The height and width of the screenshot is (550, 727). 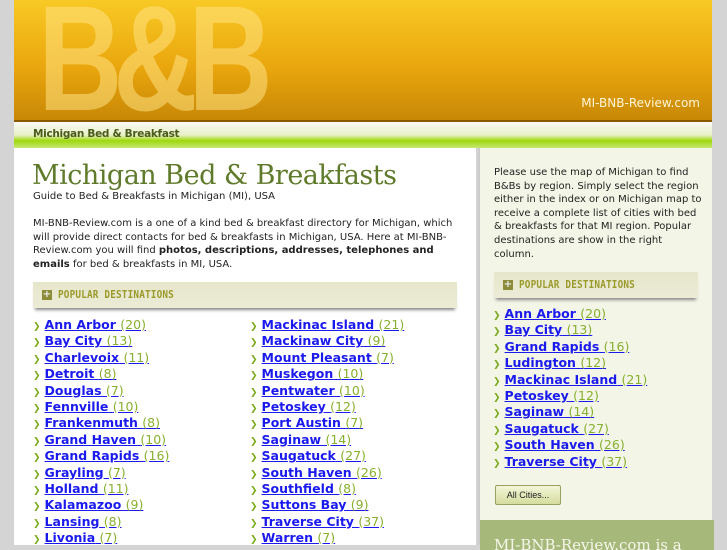 I want to click on page-title: Michigan Bed & Breakfasts, so click(x=214, y=175).